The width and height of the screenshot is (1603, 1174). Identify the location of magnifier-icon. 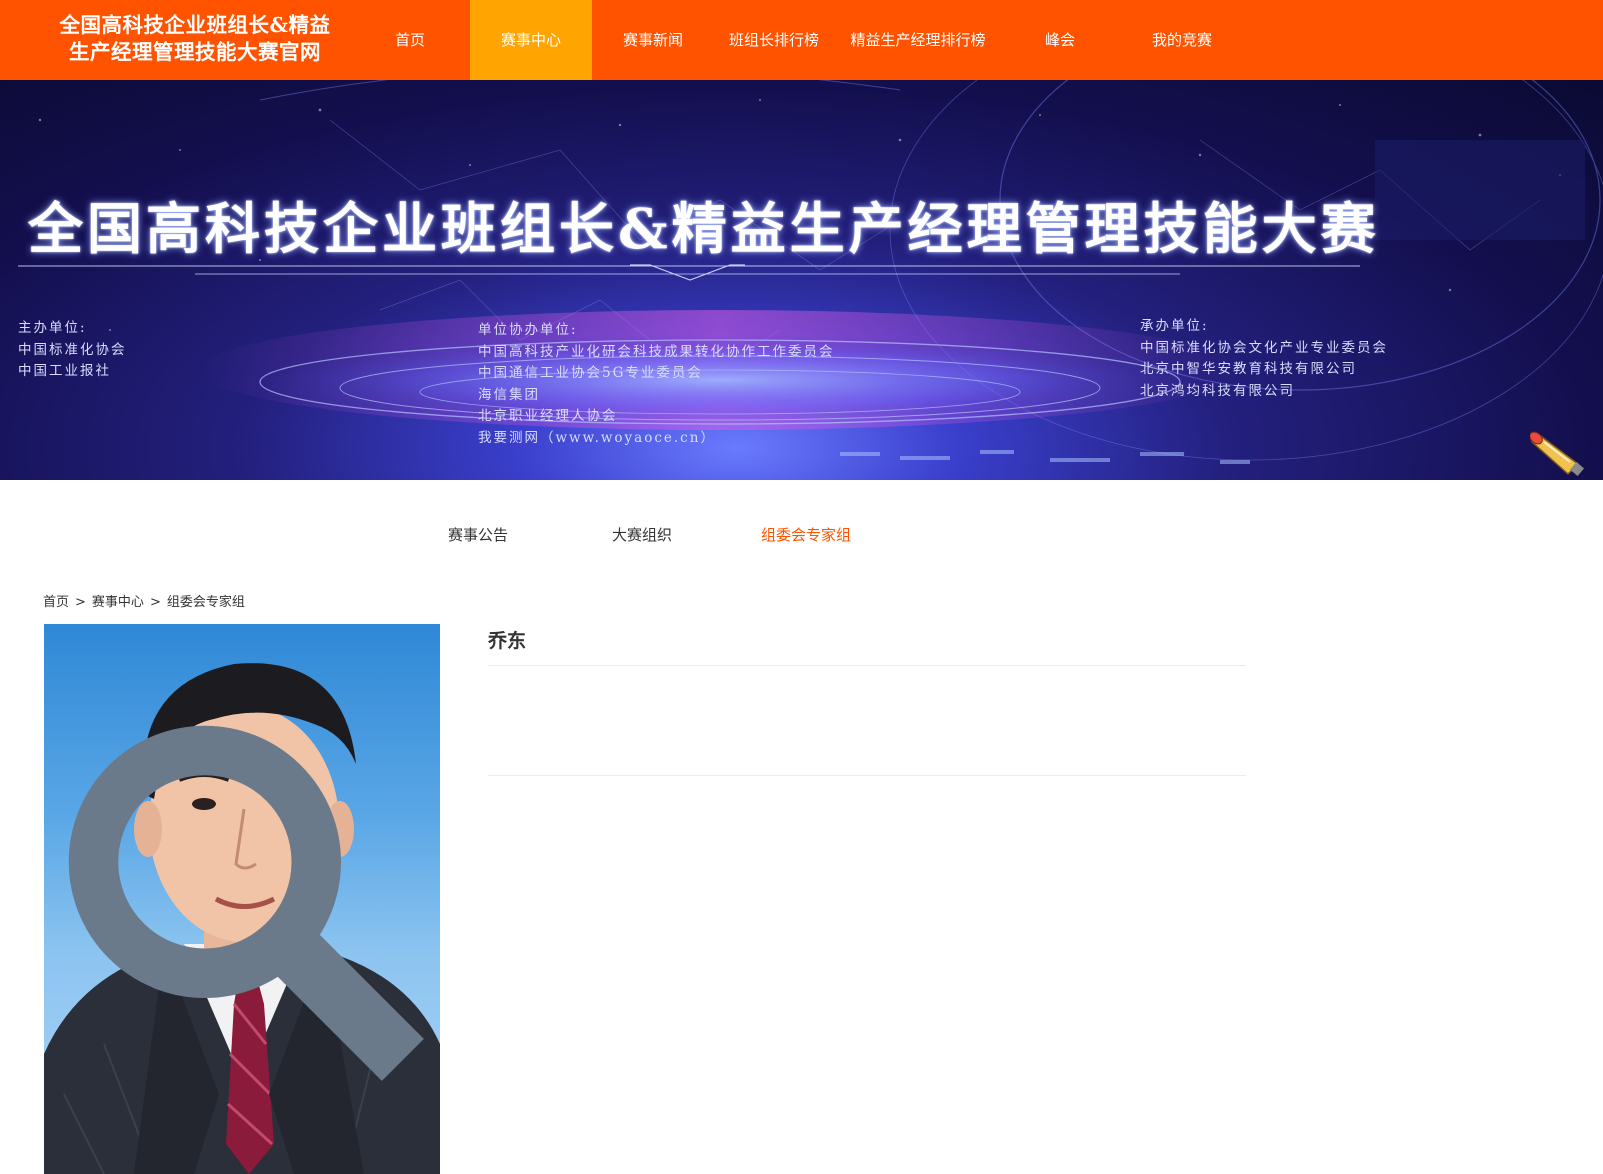
(242, 899).